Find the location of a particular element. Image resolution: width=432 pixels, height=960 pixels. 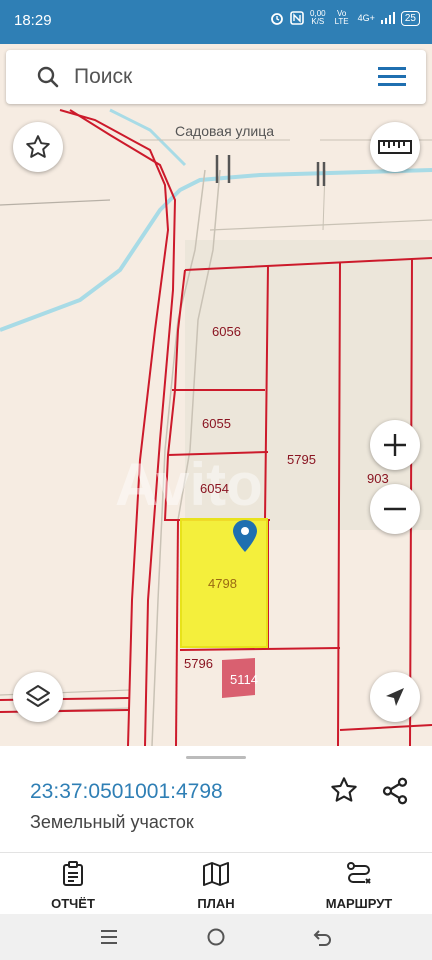

status-time: 18:29 is located at coordinates (33, 20).